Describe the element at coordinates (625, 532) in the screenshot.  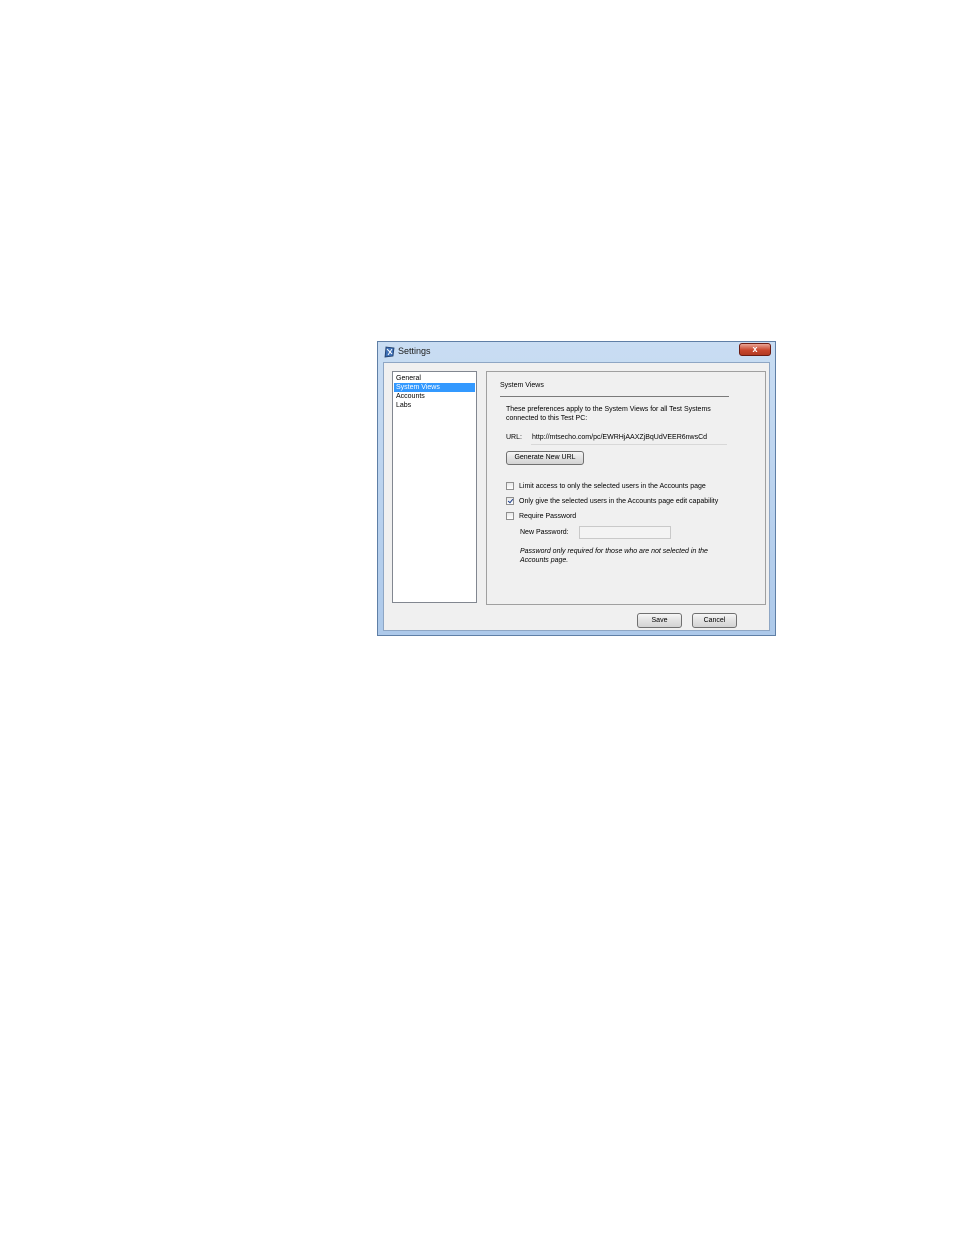
I see `new-password-field` at that location.